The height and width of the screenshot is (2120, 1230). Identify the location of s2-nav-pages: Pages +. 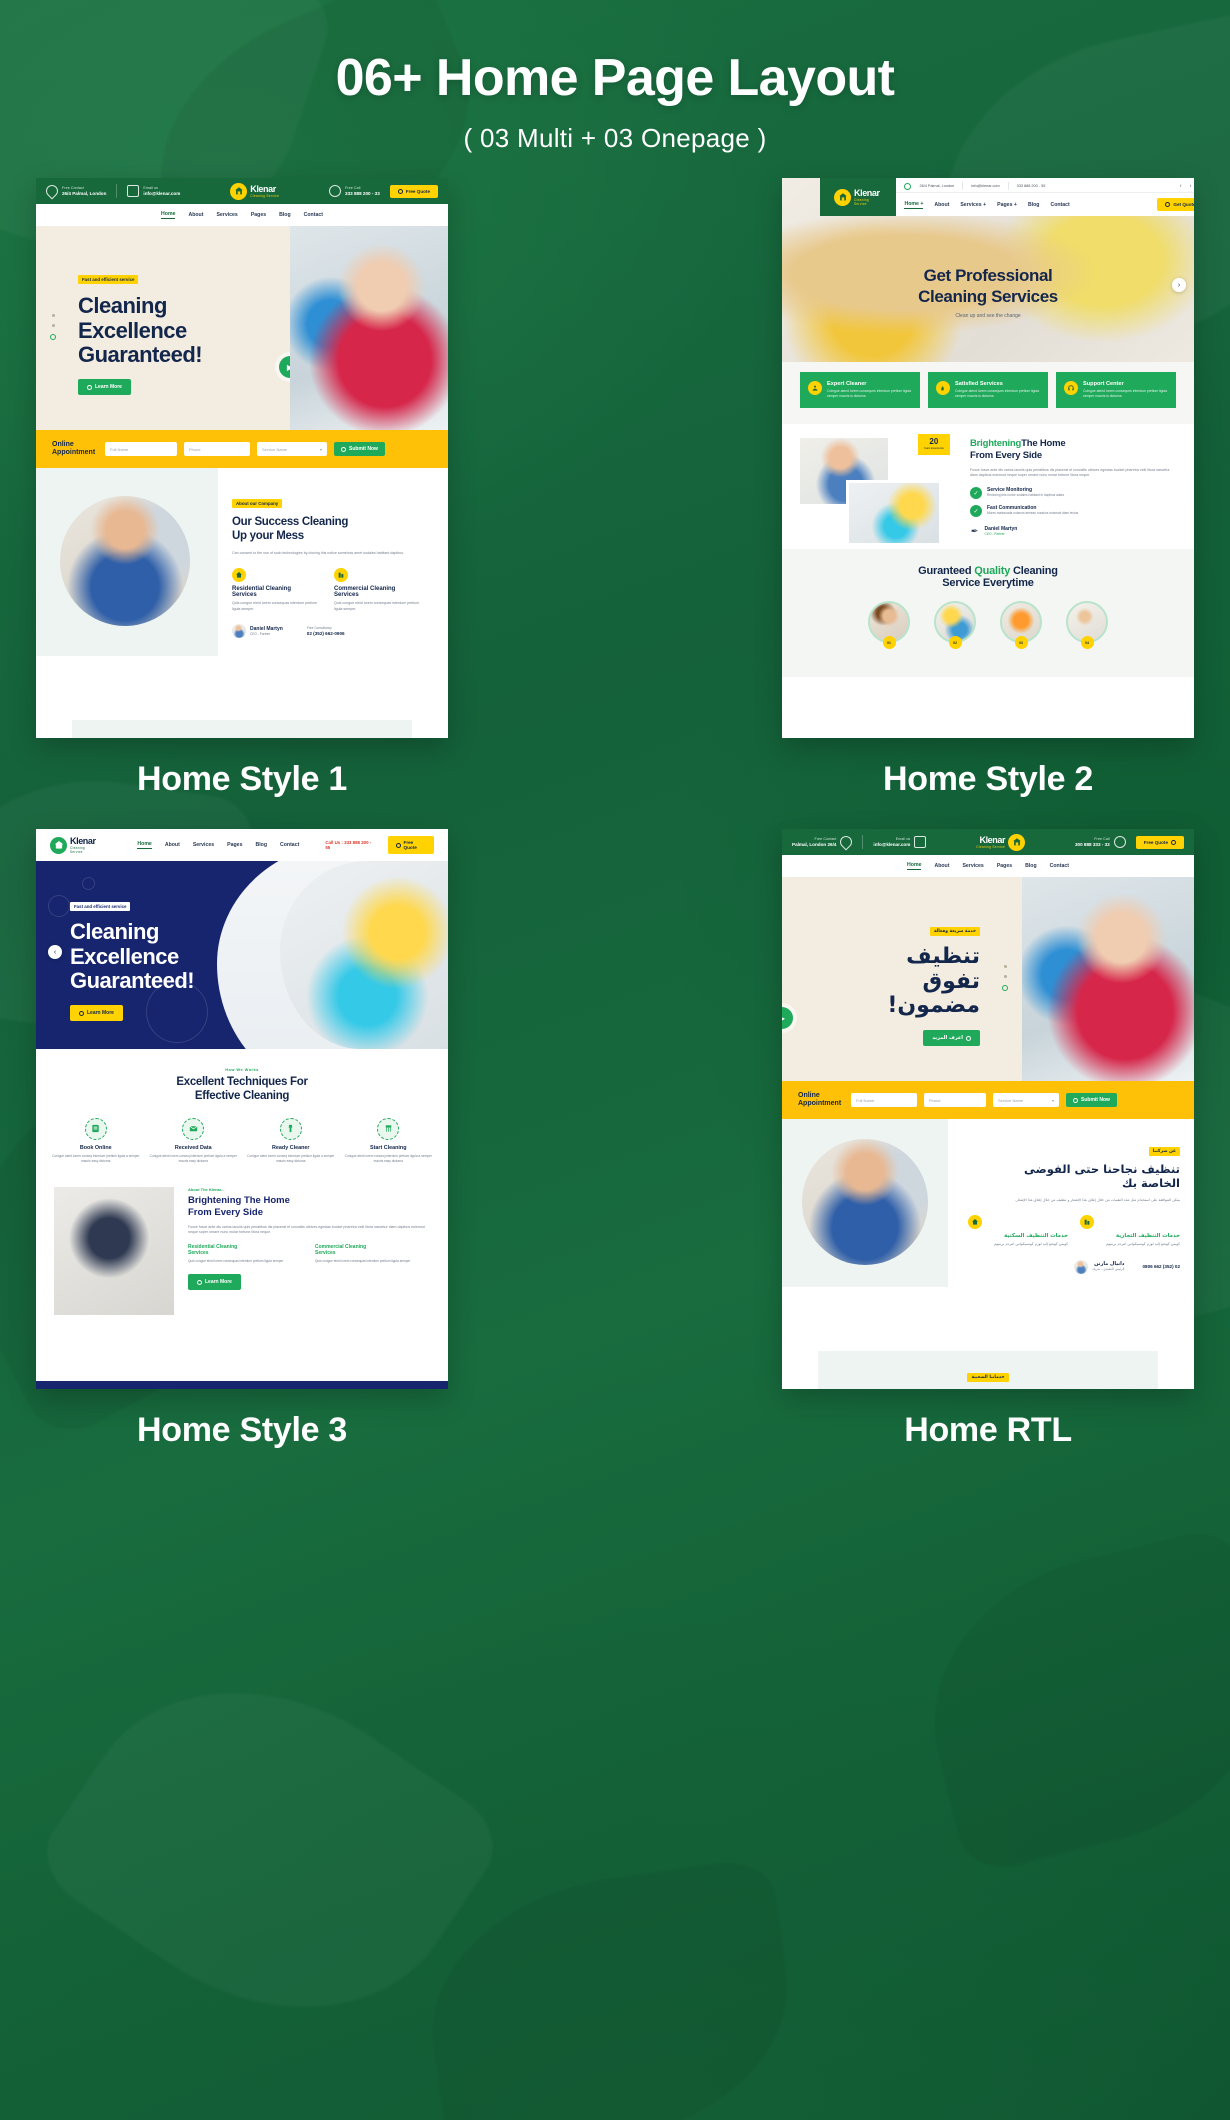
(1007, 205).